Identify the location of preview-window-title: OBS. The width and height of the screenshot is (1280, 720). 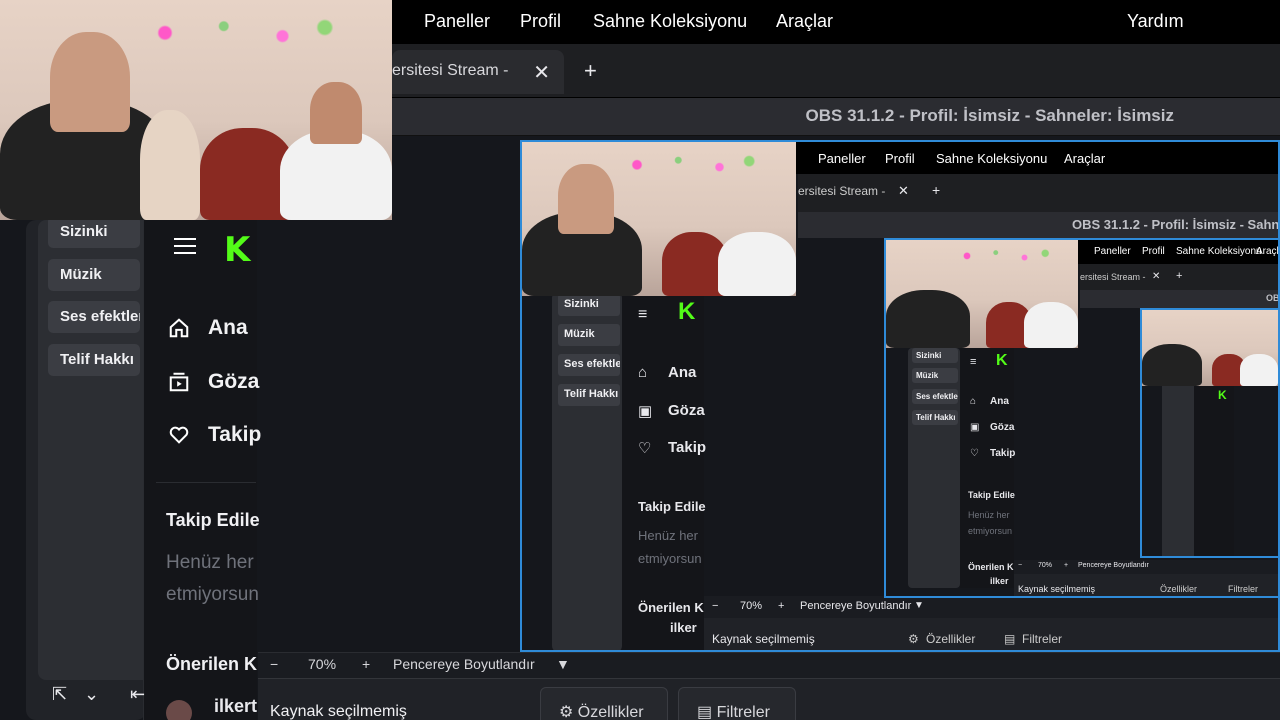
(1273, 298).